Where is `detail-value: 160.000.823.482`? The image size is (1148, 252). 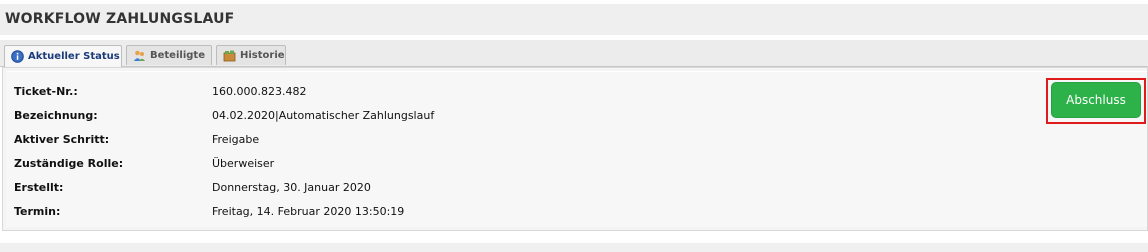 detail-value: 160.000.823.482 is located at coordinates (259, 91).